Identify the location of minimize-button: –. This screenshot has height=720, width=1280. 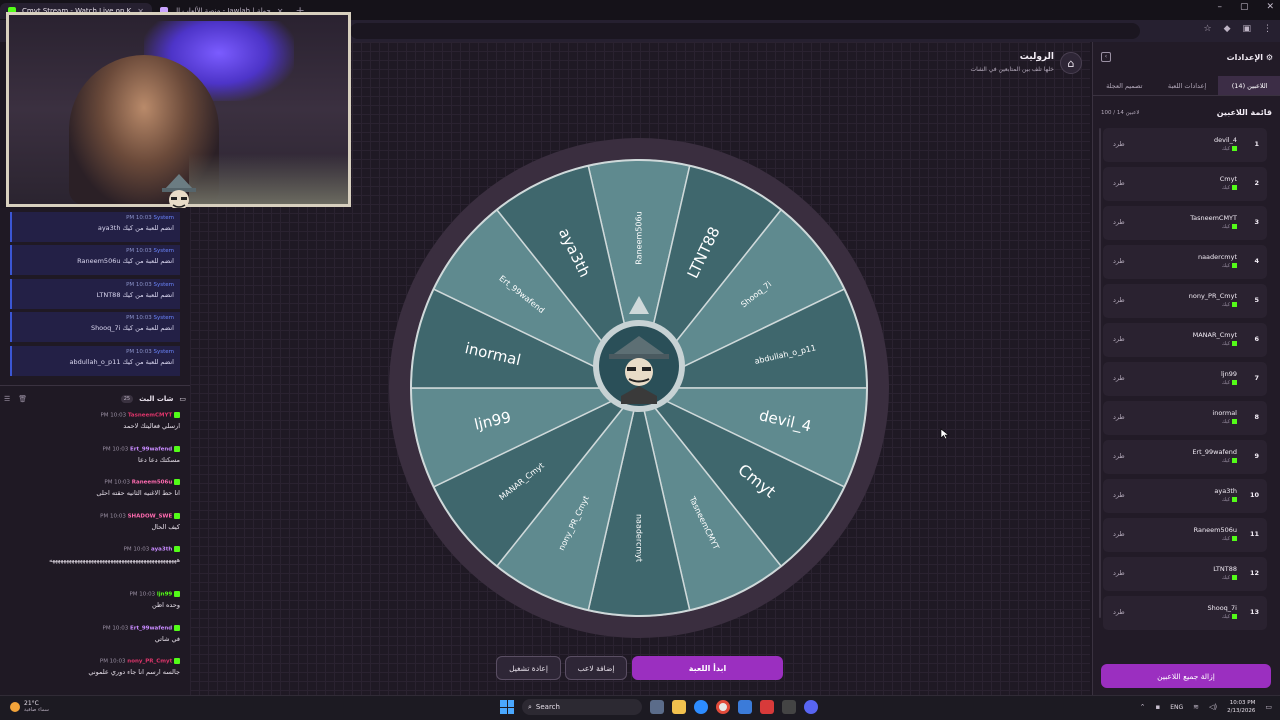
(1219, 7).